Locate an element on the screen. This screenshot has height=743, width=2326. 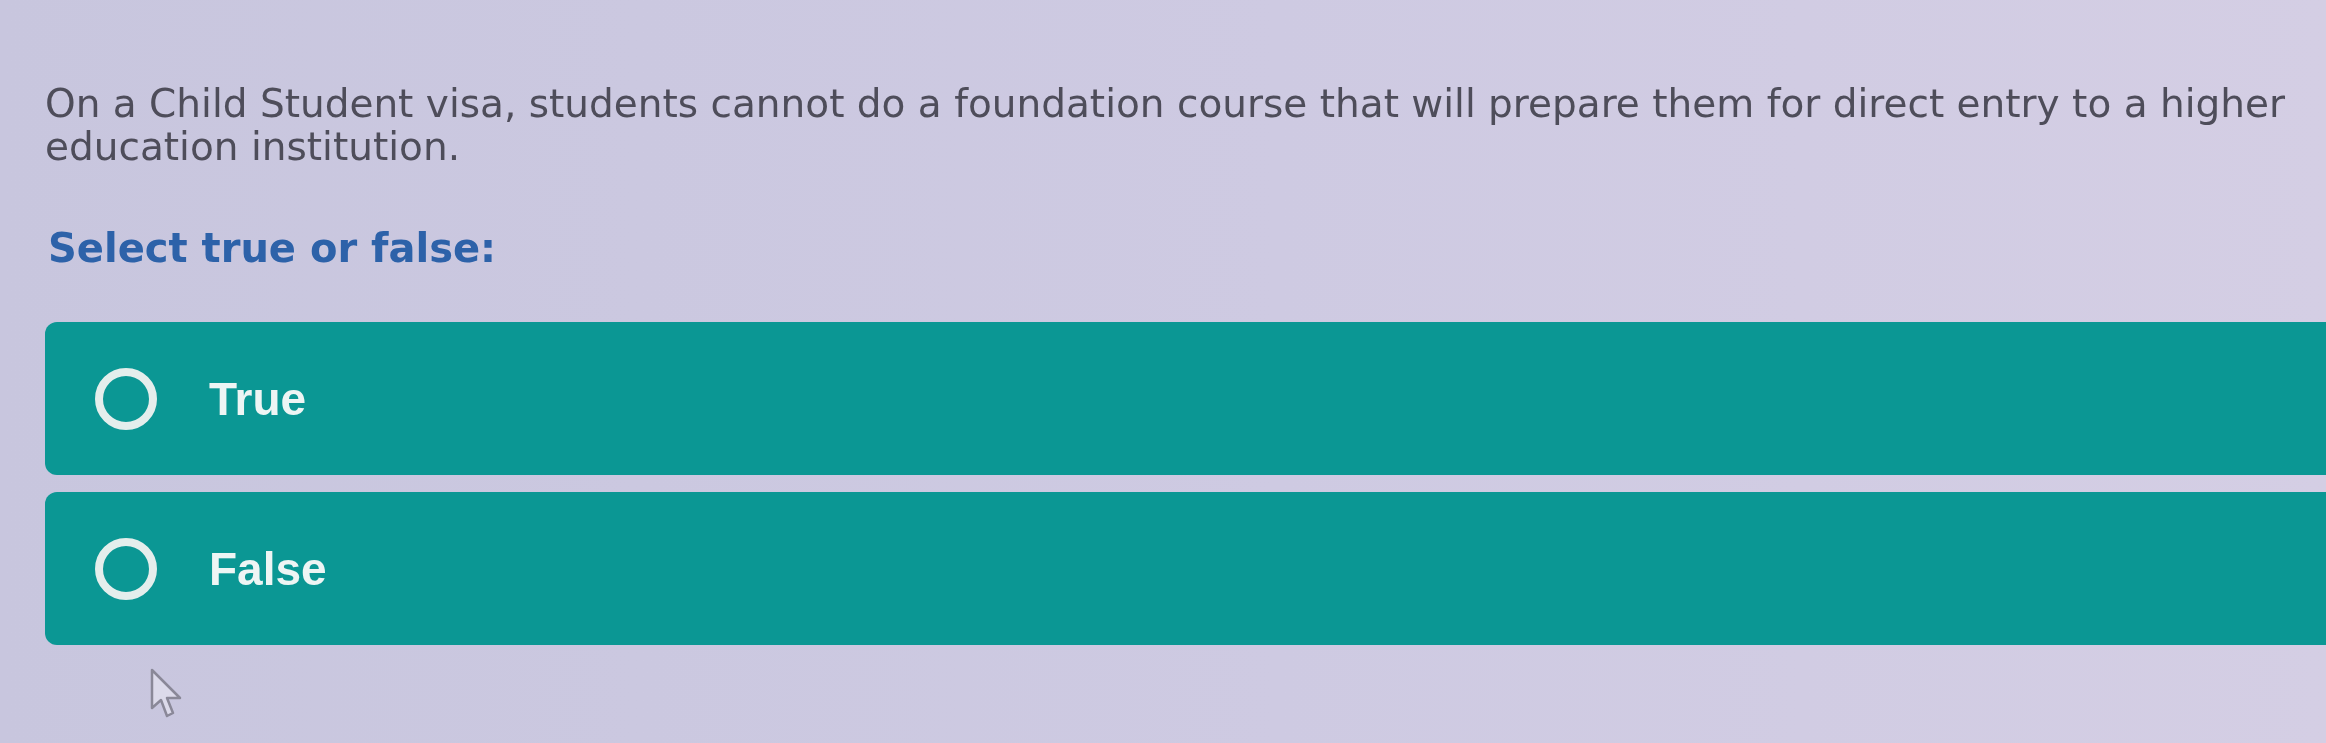
mouse-pointer-icon is located at coordinates (167, 694).